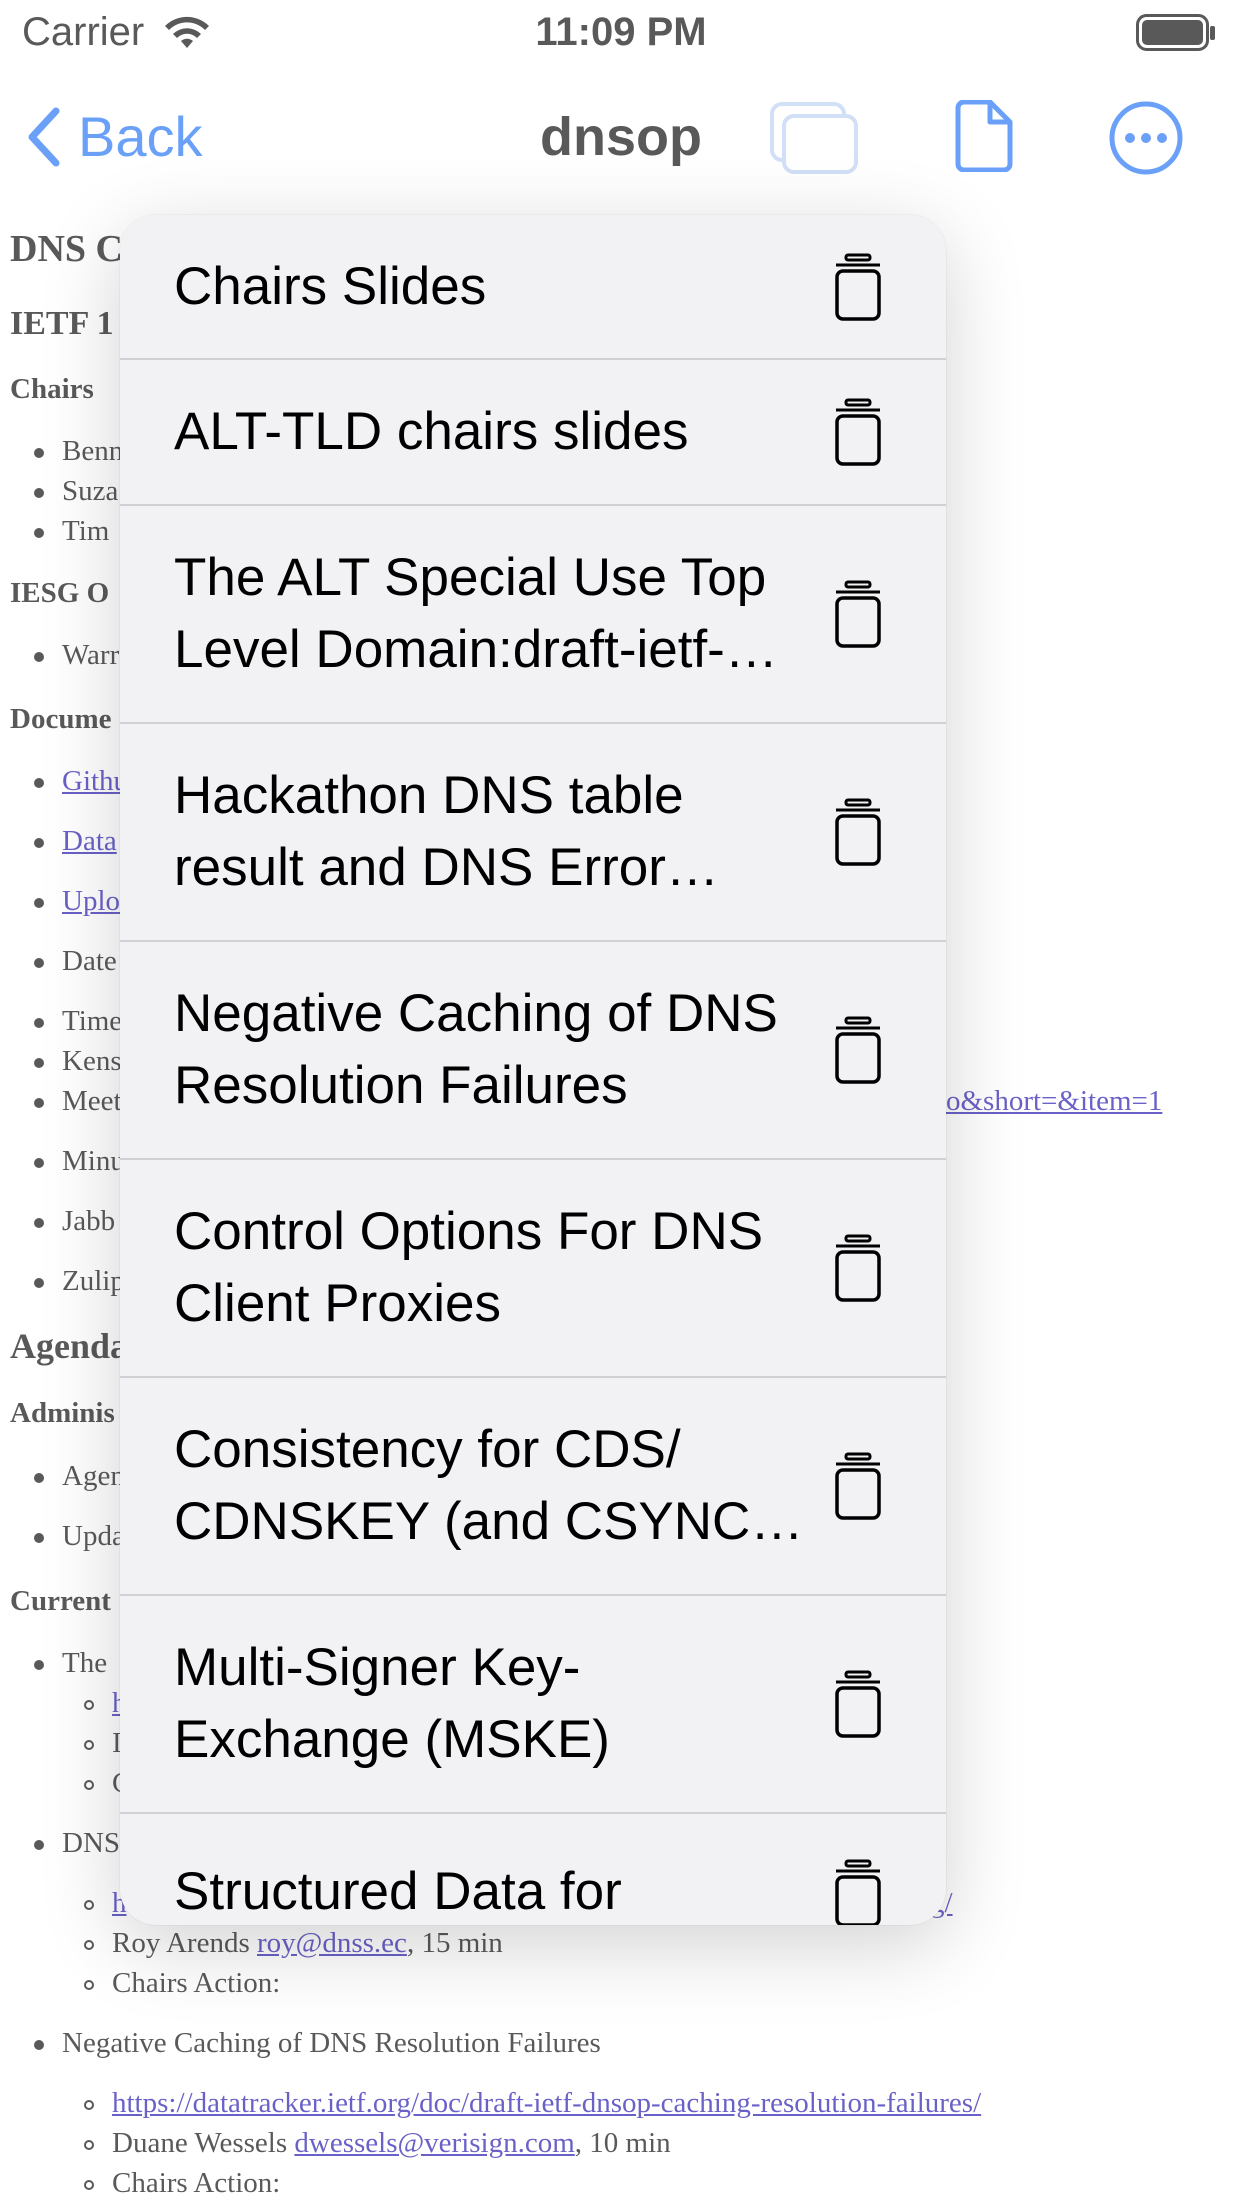  Describe the element at coordinates (1054, 1101) in the screenshot. I see `meetecho-link: o&short=&item=1` at that location.